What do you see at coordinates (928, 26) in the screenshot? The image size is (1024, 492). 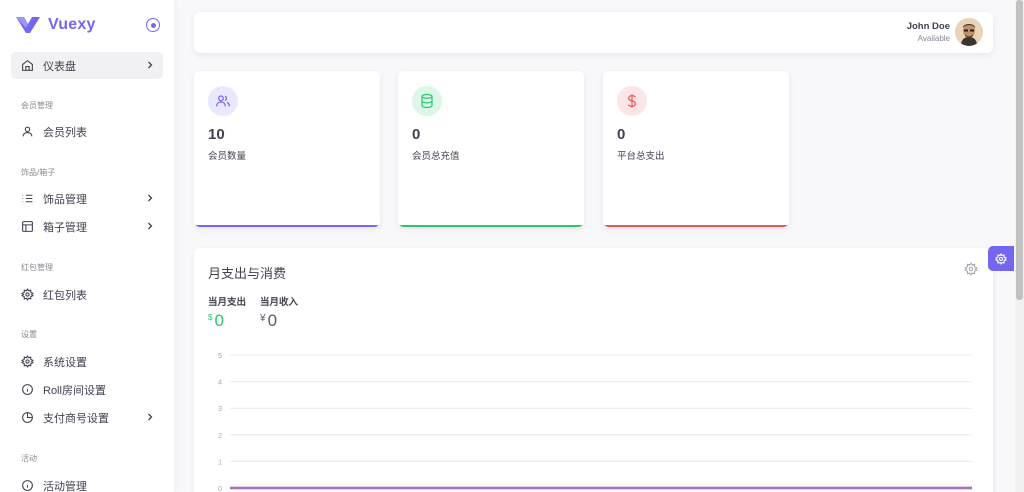 I see `user-name: John Doe` at bounding box center [928, 26].